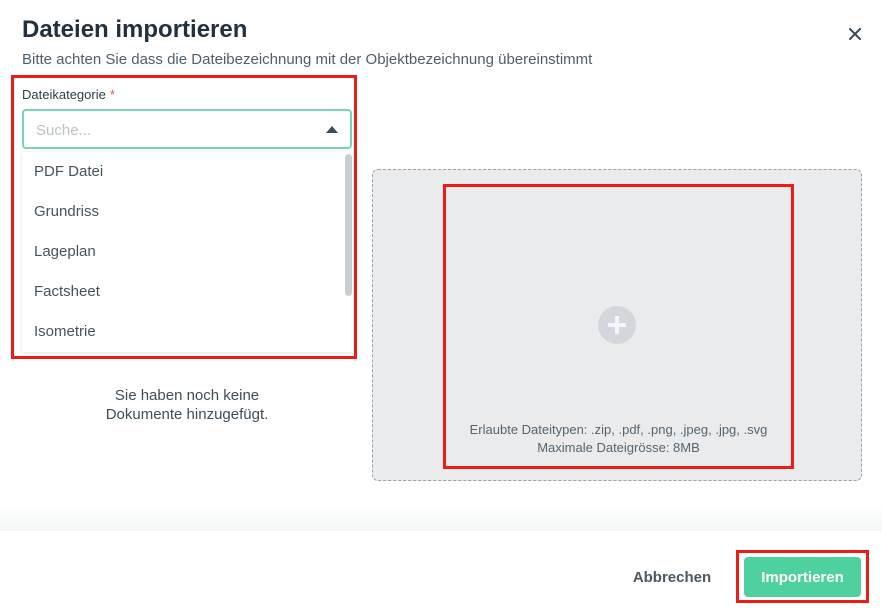 This screenshot has width=882, height=608. Describe the element at coordinates (617, 325) in the screenshot. I see `plus-circle-icon` at that location.